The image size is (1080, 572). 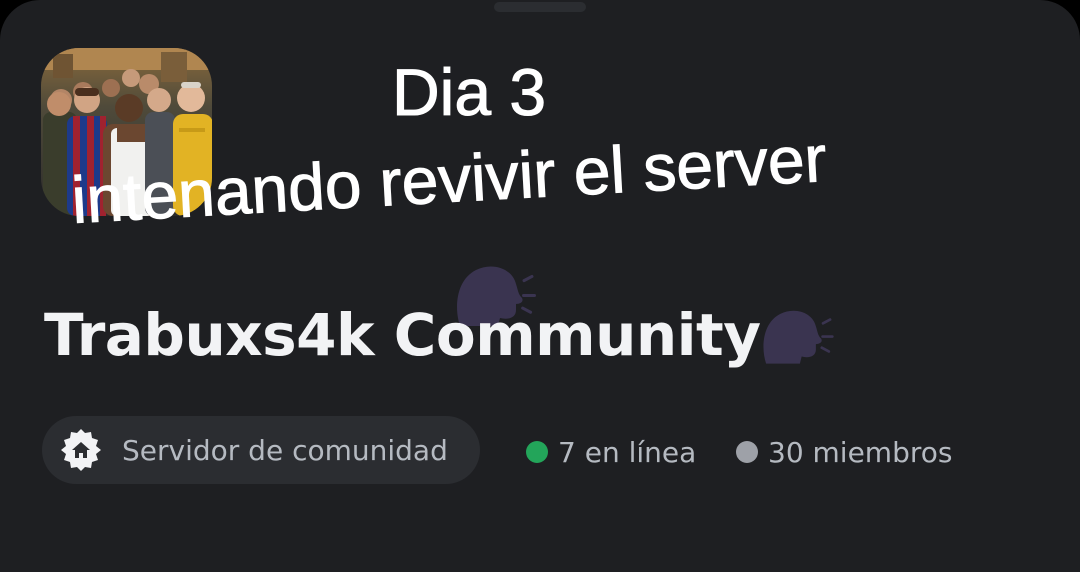 I want to click on online-count: 7 en línea, so click(x=611, y=452).